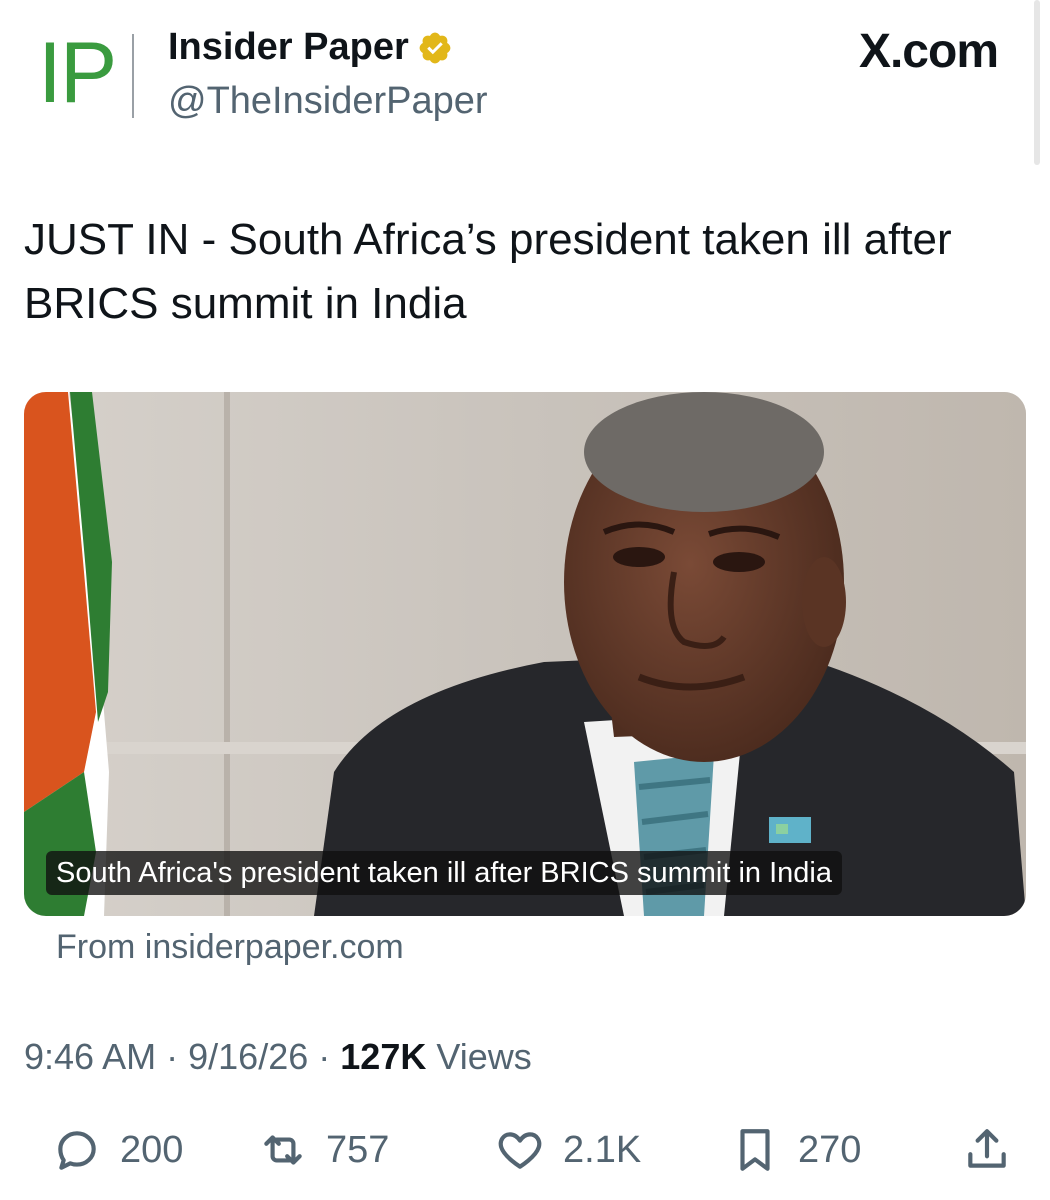 This screenshot has width=1050, height=1200. I want to click on platform-watermark: X.com, so click(928, 51).